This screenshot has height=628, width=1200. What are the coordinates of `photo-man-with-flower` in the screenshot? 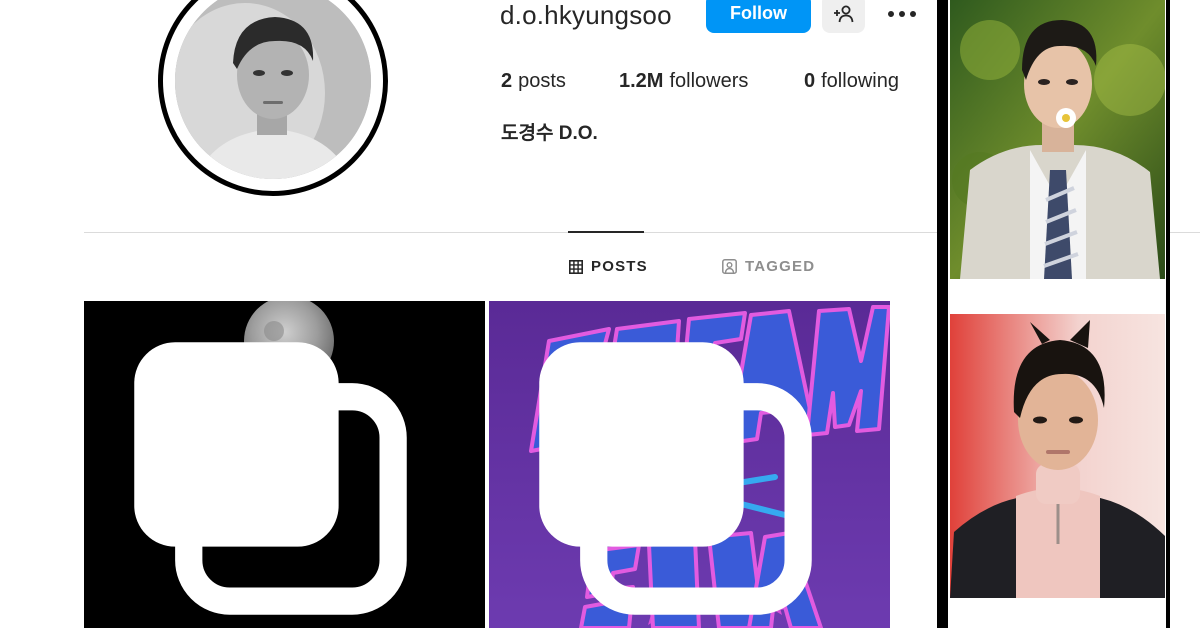 It's located at (1057, 139).